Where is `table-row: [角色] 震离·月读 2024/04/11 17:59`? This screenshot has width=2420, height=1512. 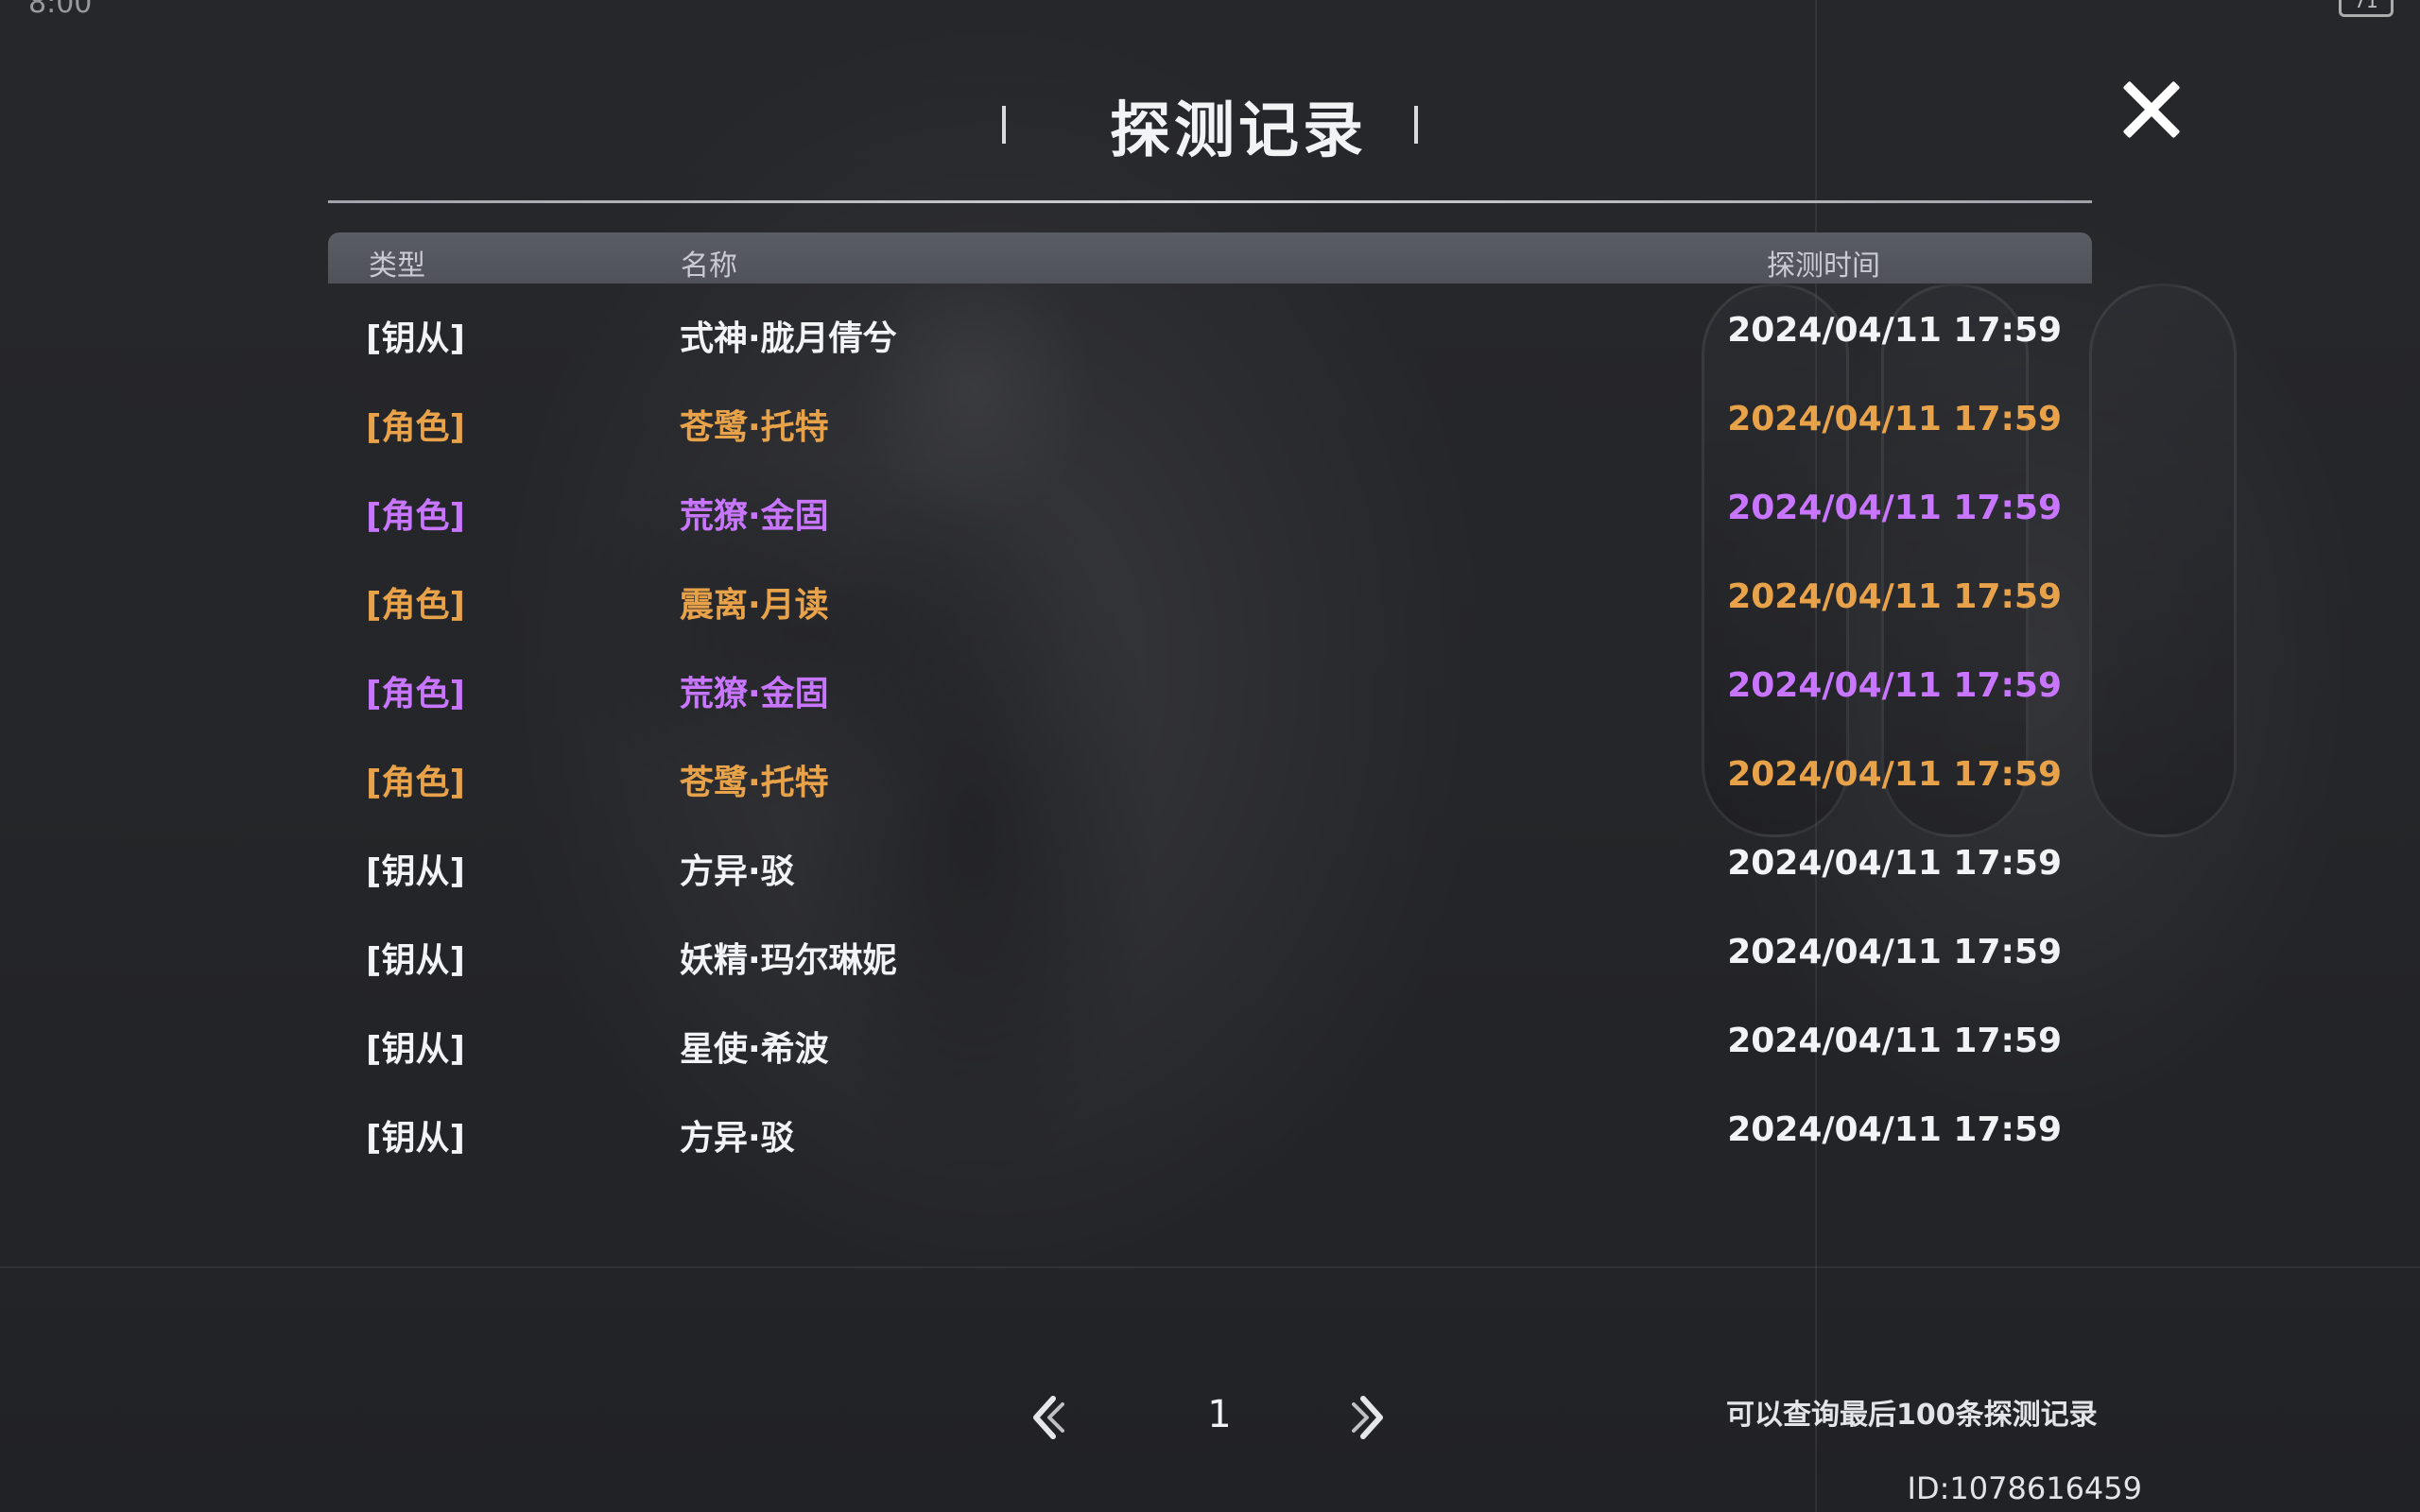
table-row: [角色] 震离·月读 2024/04/11 17:59 is located at coordinates (1210, 599).